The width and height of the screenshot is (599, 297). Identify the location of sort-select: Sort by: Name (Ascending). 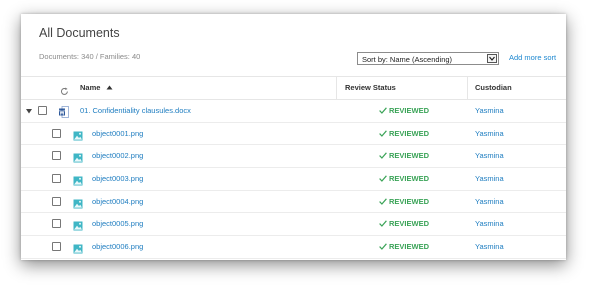
(428, 58).